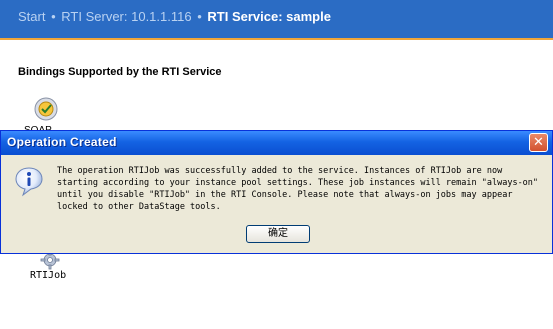 The height and width of the screenshot is (329, 553). I want to click on header-divider, so click(276, 39).